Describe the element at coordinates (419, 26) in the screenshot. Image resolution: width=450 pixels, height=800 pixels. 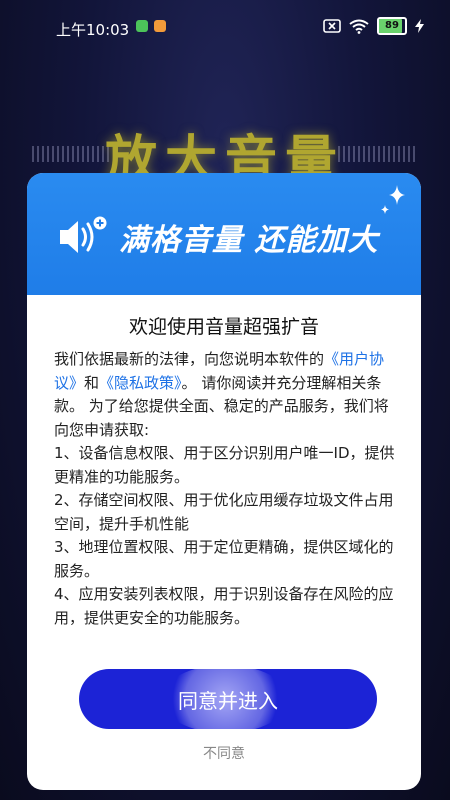
I see `charging-icon` at that location.